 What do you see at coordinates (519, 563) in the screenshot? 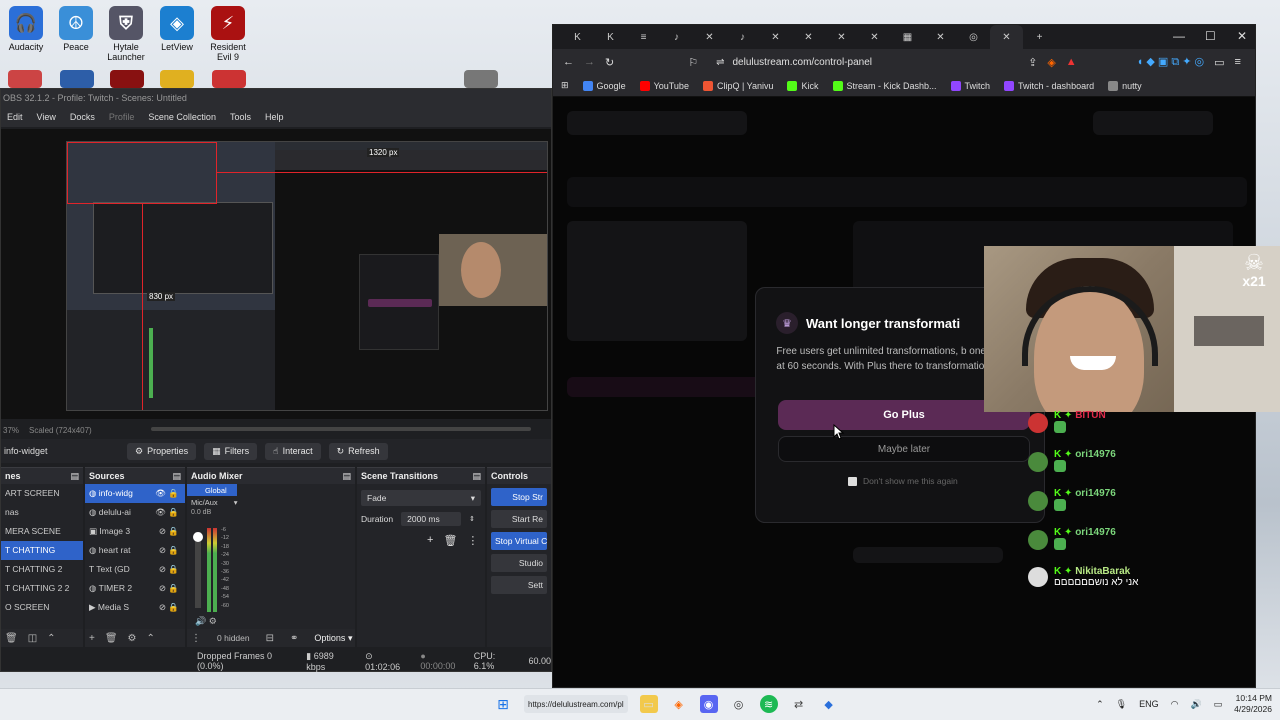
I see `studio-mode-button: Studio` at bounding box center [519, 563].